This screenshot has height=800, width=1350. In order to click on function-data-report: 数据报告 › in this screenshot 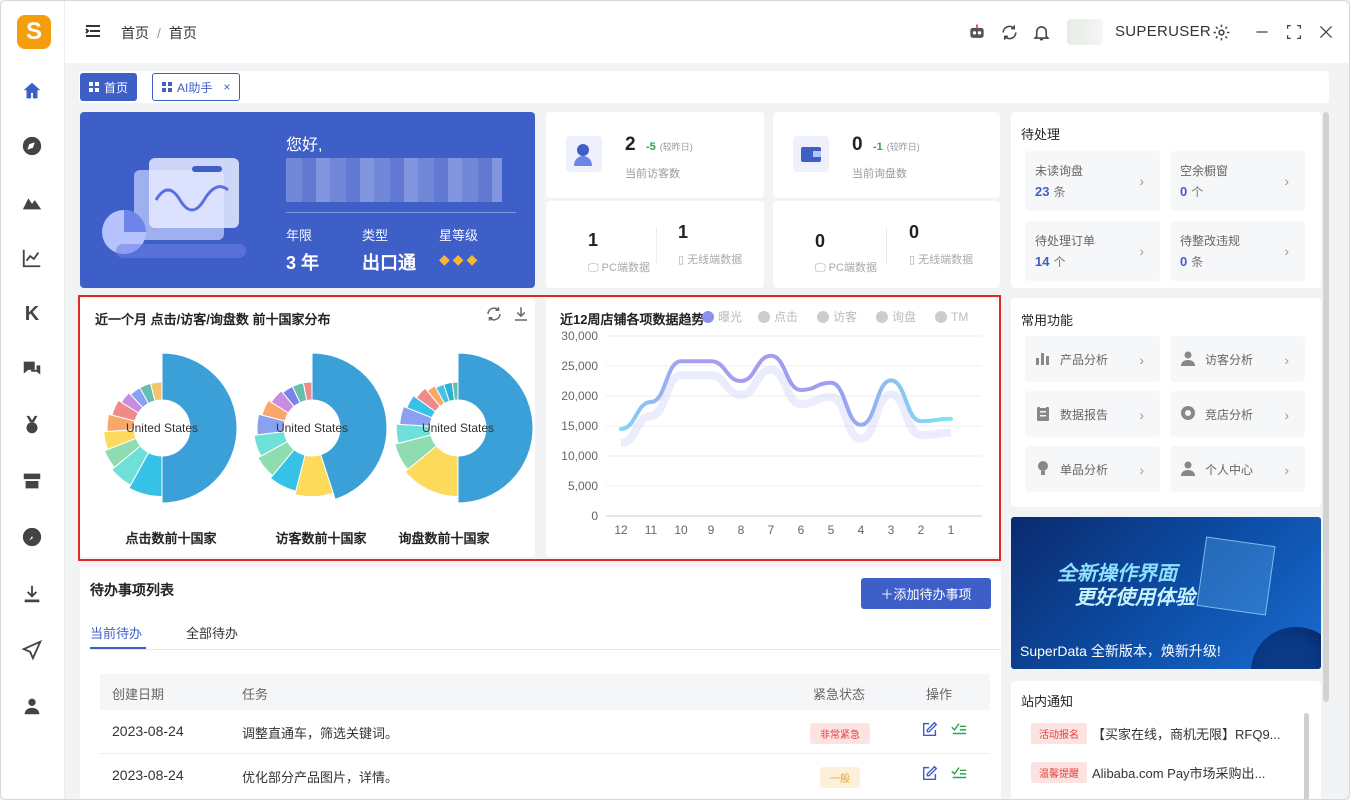, I will do `click(1092, 414)`.